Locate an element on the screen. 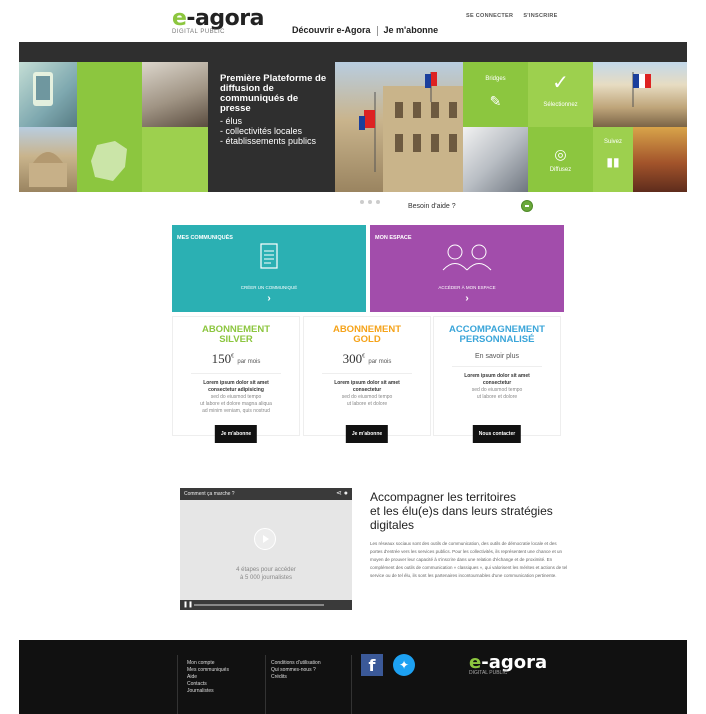  footer-link: Mes communiqués is located at coordinates (208, 670).